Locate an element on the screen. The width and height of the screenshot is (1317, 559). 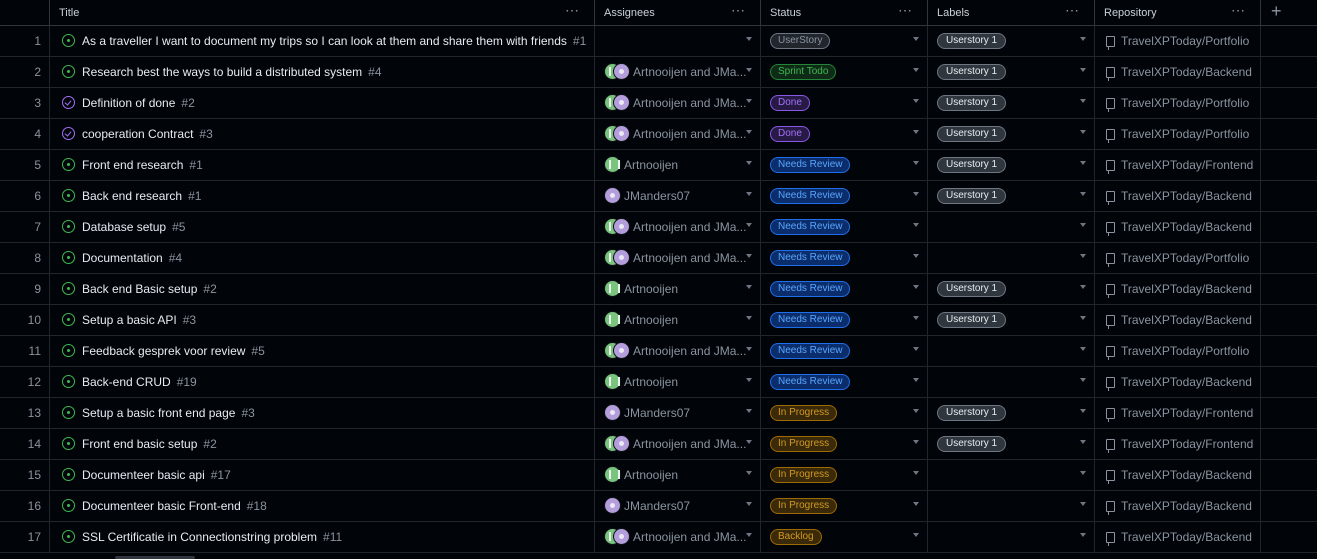
issue-title: Setup a basic front end page is located at coordinates (158, 413).